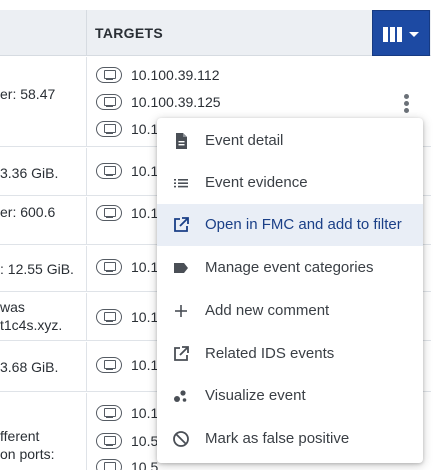  Describe the element at coordinates (129, 33) in the screenshot. I see `targets-column-header: TARGETS` at that location.